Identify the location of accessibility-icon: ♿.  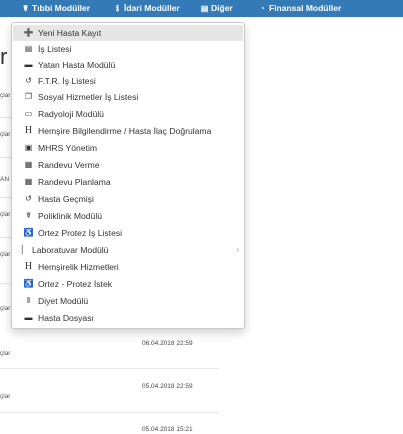
(28, 283).